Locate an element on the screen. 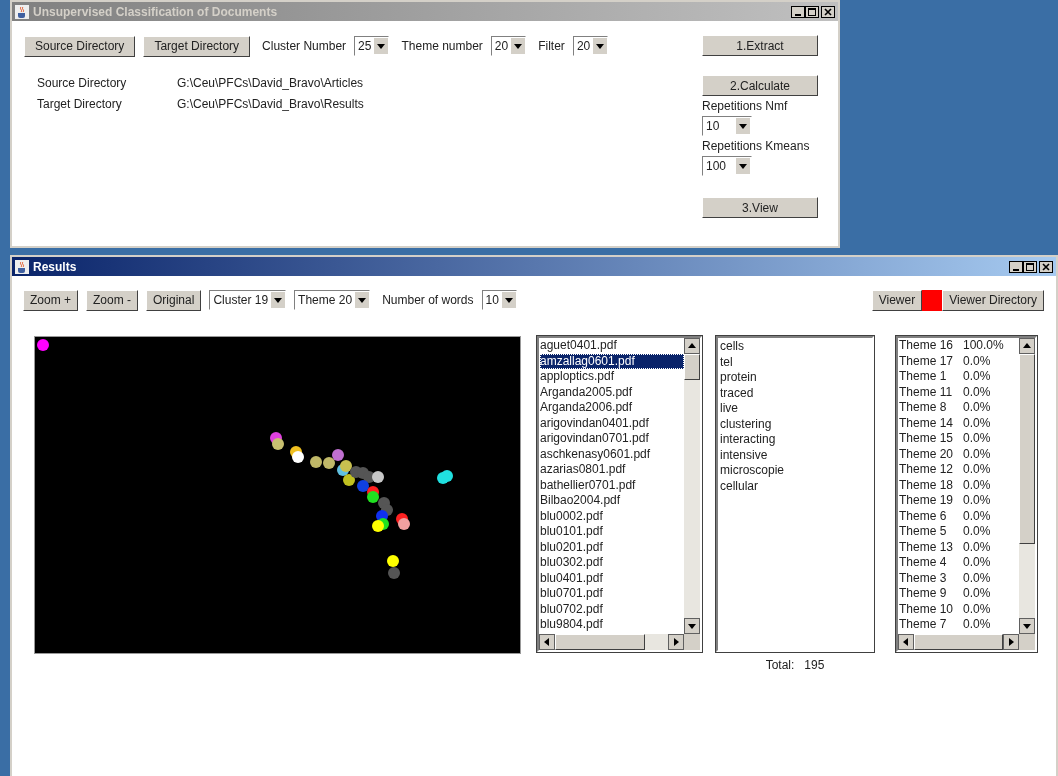 The image size is (1058, 776). scrollbar-corner is located at coordinates (692, 642).